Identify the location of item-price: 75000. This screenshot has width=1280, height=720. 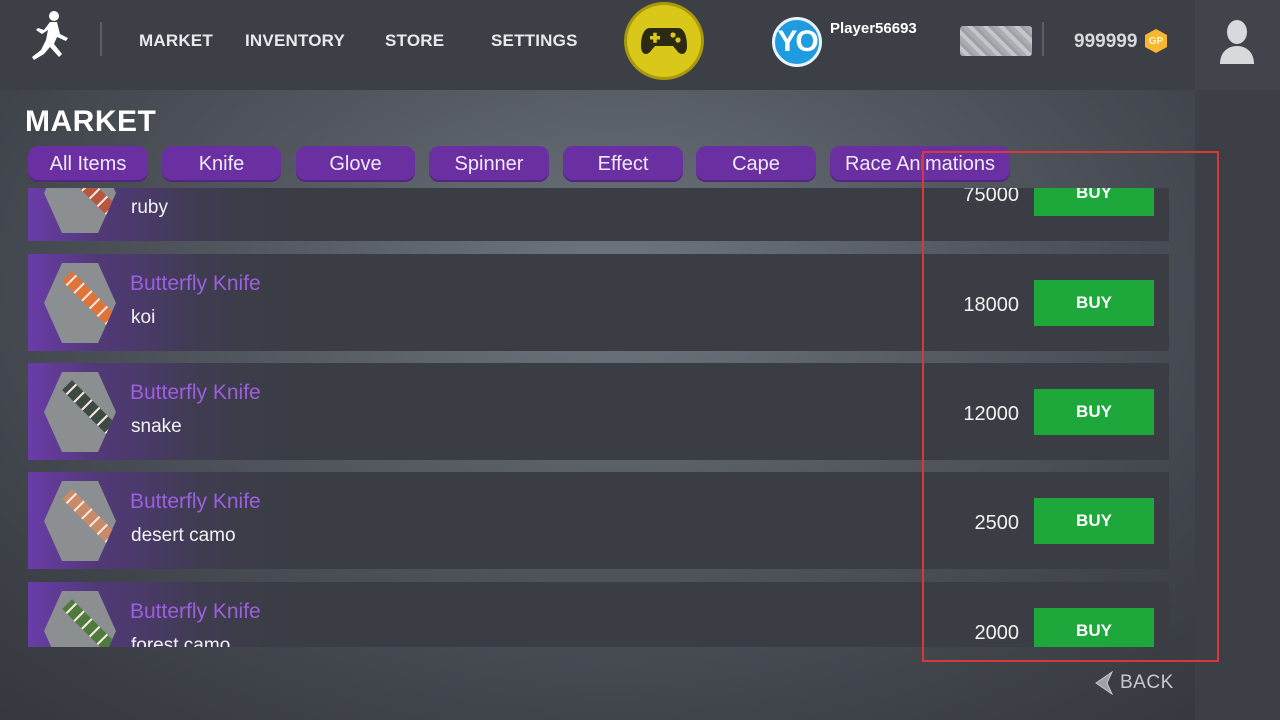
(991, 197).